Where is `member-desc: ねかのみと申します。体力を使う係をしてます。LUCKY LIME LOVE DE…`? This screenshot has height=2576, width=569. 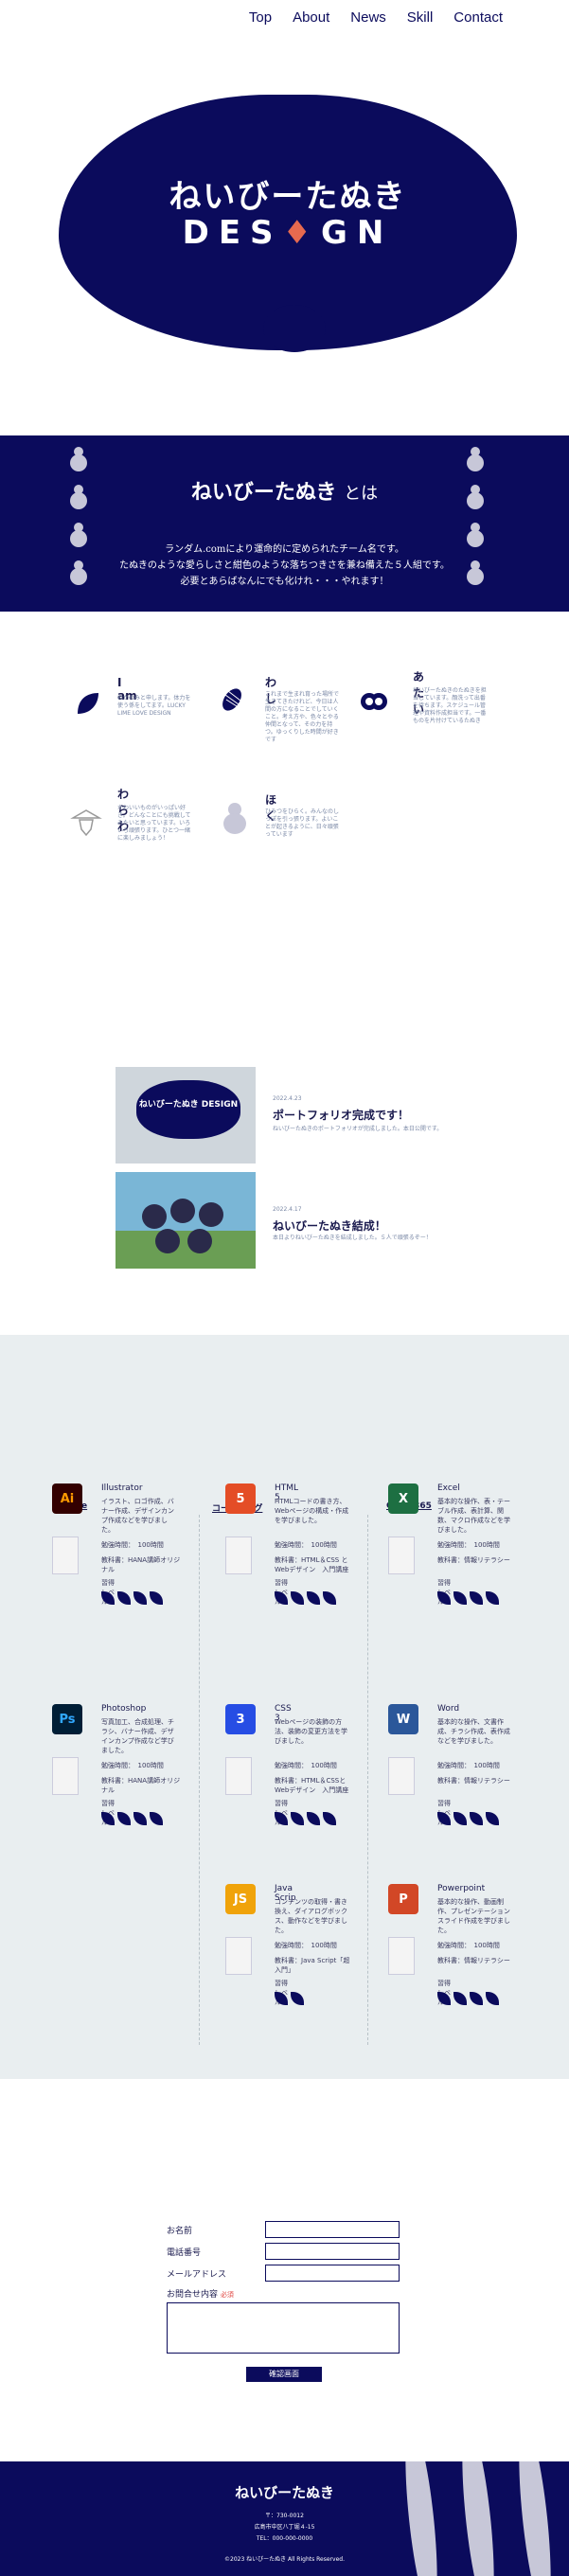
member-desc: ねかのみと申します。体力を使う係をしてます。LUCKY LIME LOVE DE… is located at coordinates (154, 706).